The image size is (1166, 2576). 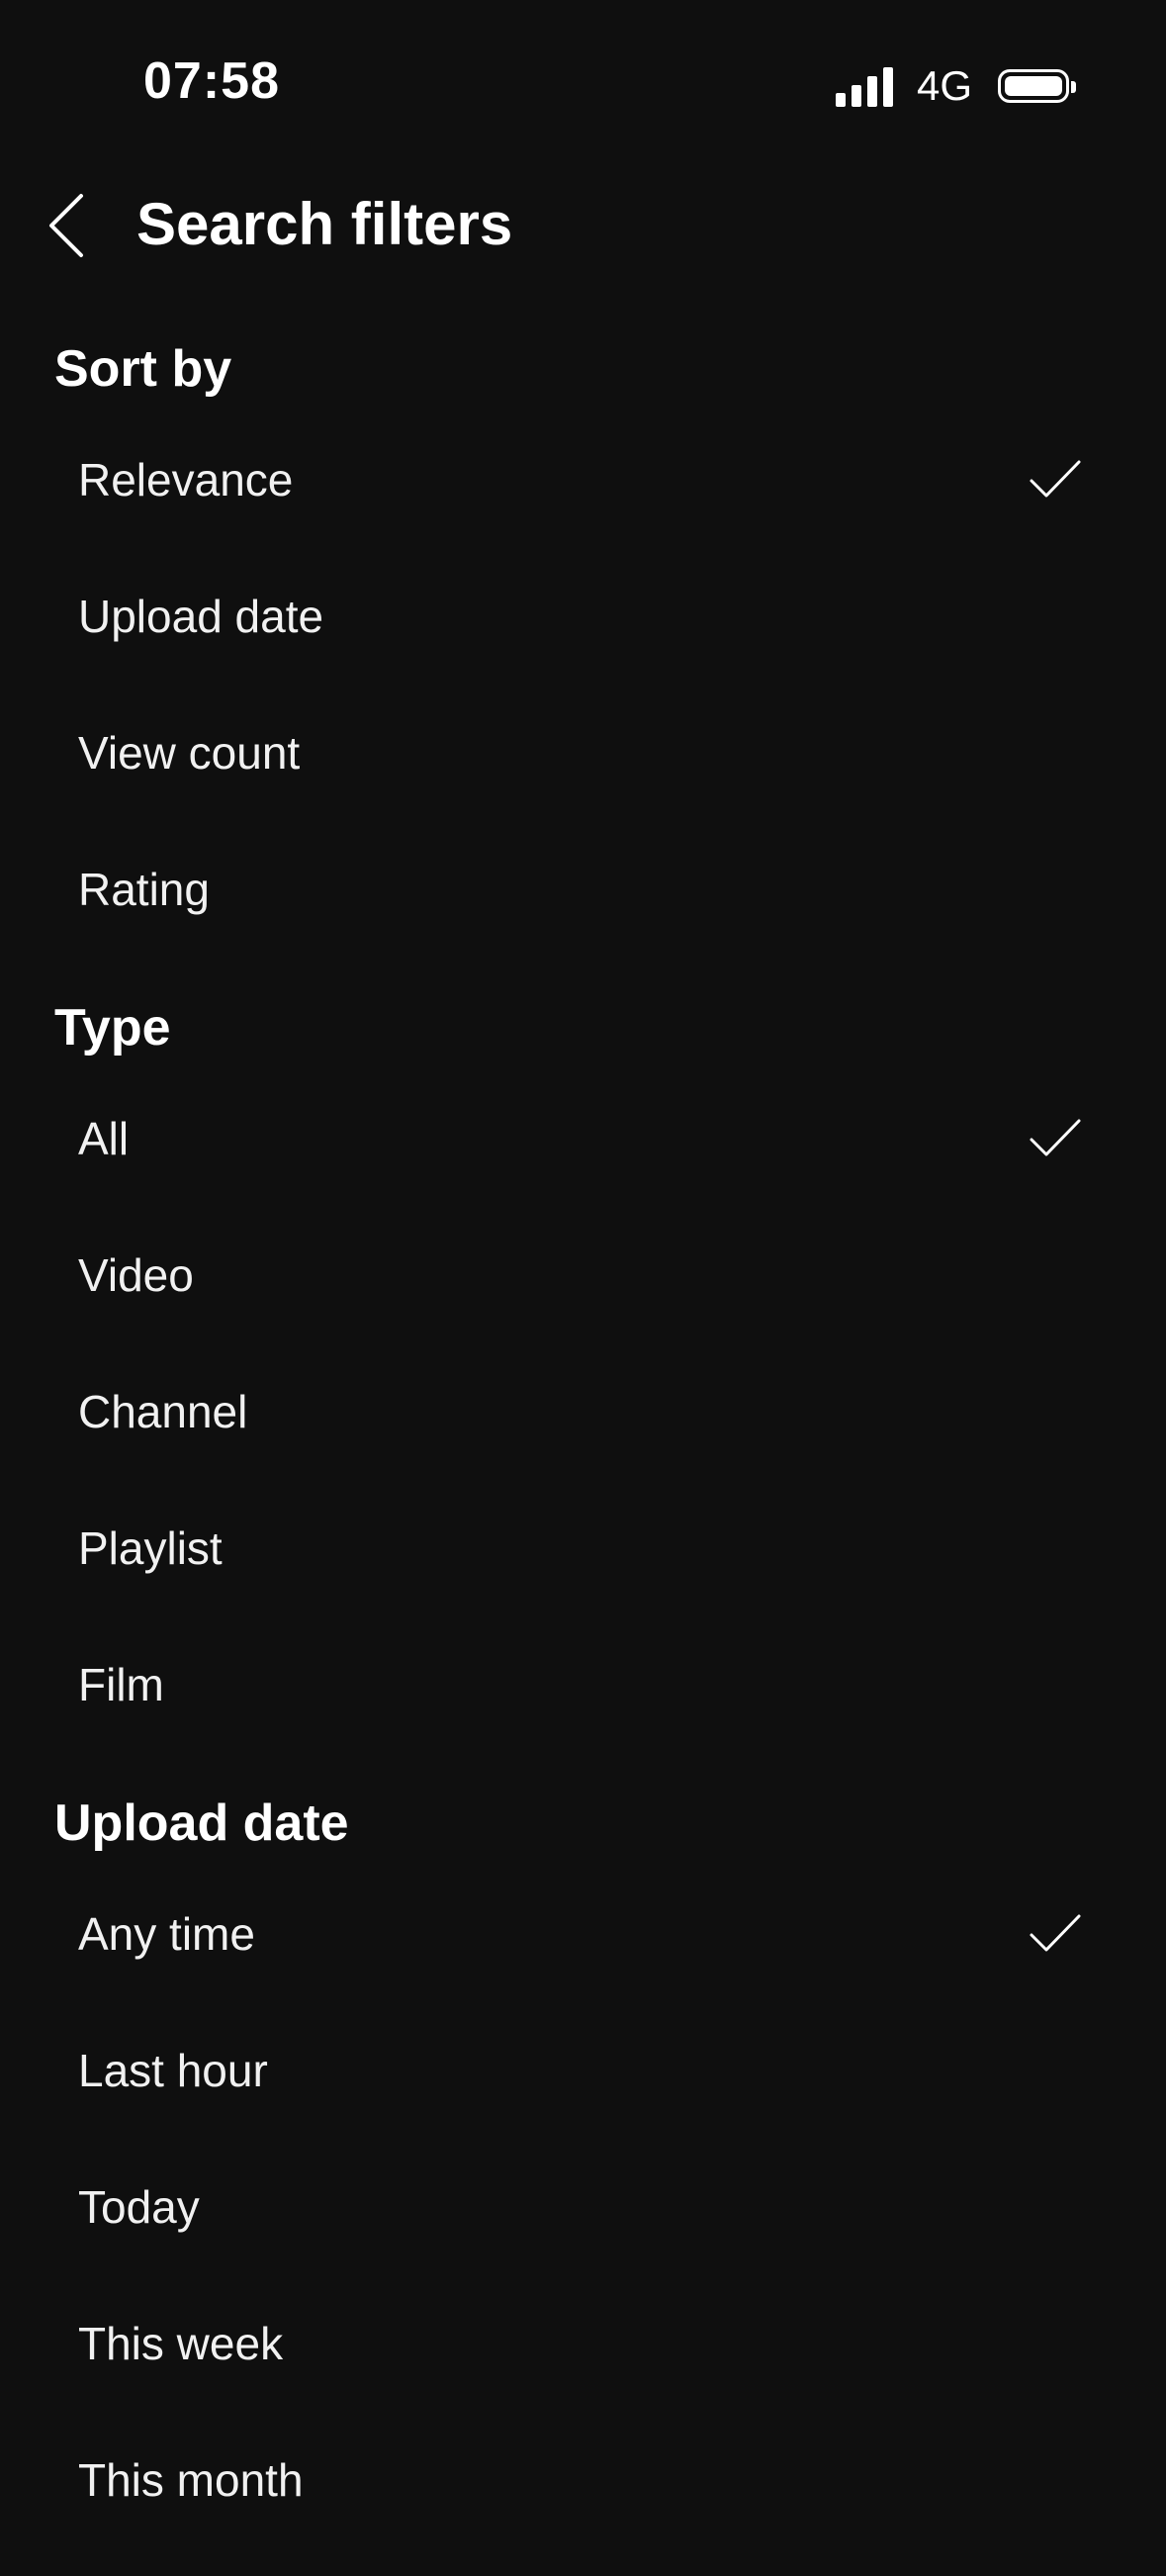 I want to click on option-view-count: View count, so click(x=583, y=753).